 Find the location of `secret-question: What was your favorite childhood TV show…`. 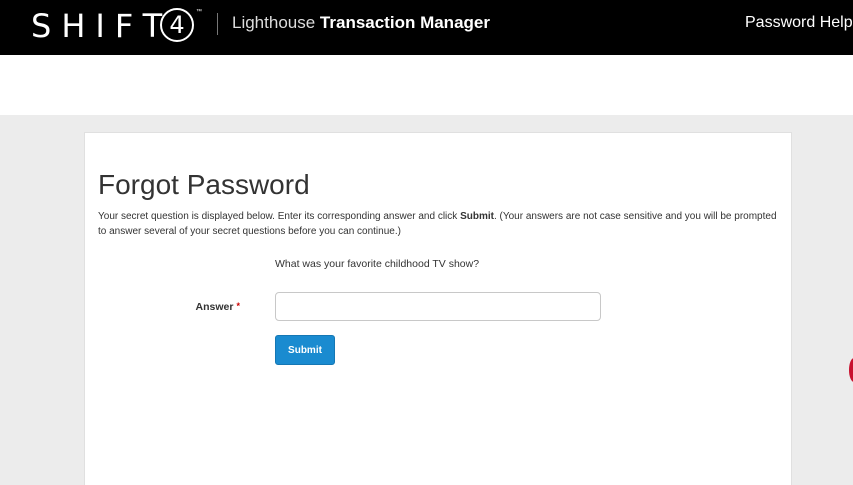

secret-question: What was your favorite childhood TV show… is located at coordinates (377, 264).